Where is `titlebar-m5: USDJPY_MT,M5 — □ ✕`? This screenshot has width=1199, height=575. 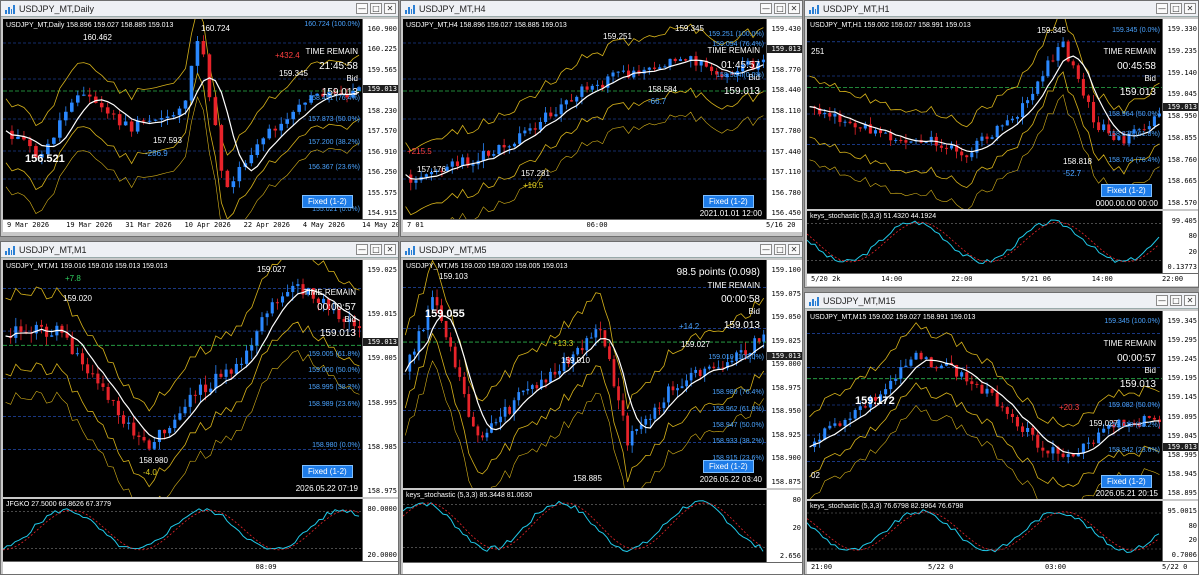 titlebar-m5: USDJPY_MT,M5 — □ ✕ is located at coordinates (601, 250).